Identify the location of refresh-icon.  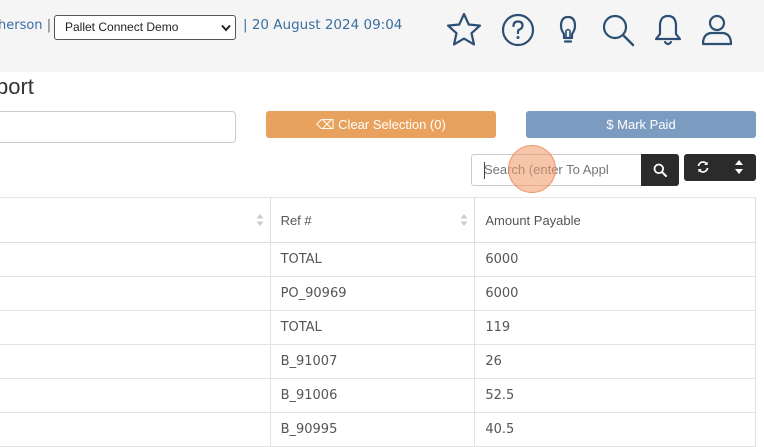
(703, 167).